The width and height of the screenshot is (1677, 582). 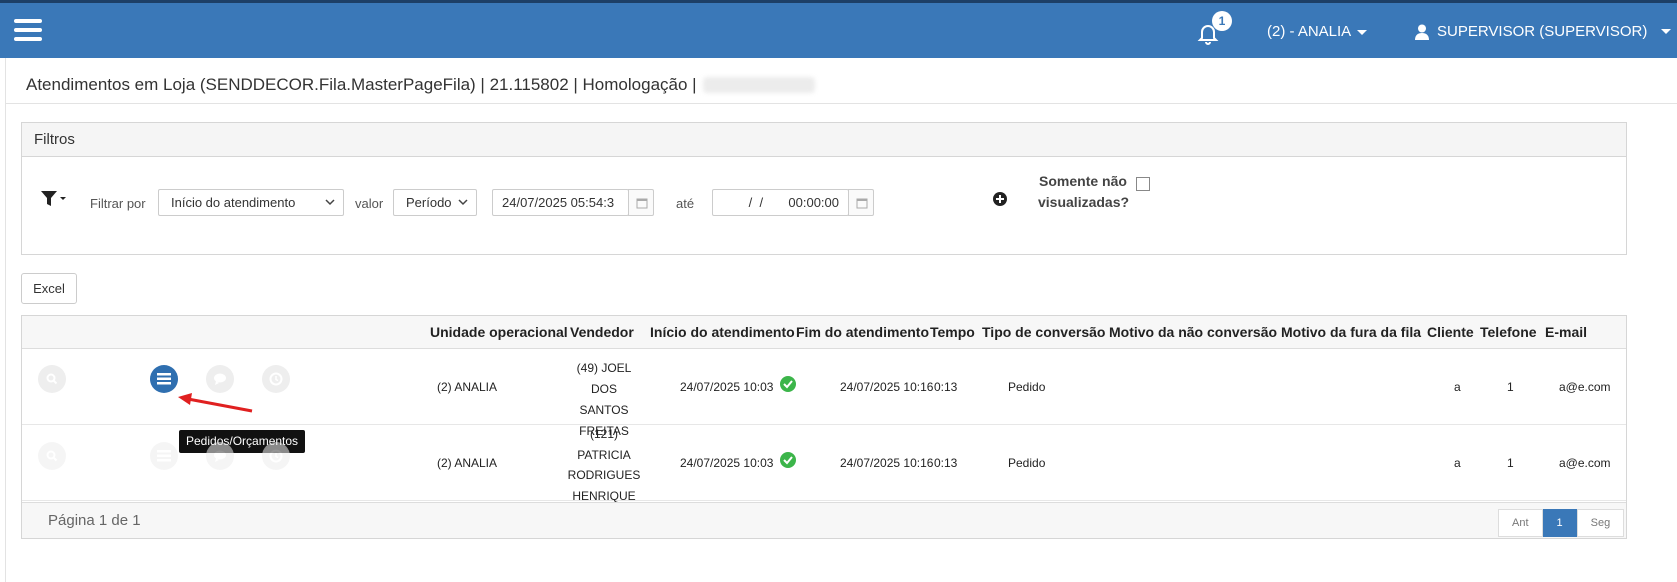 I want to click on col-phone: Telefone, so click(x=1508, y=332).